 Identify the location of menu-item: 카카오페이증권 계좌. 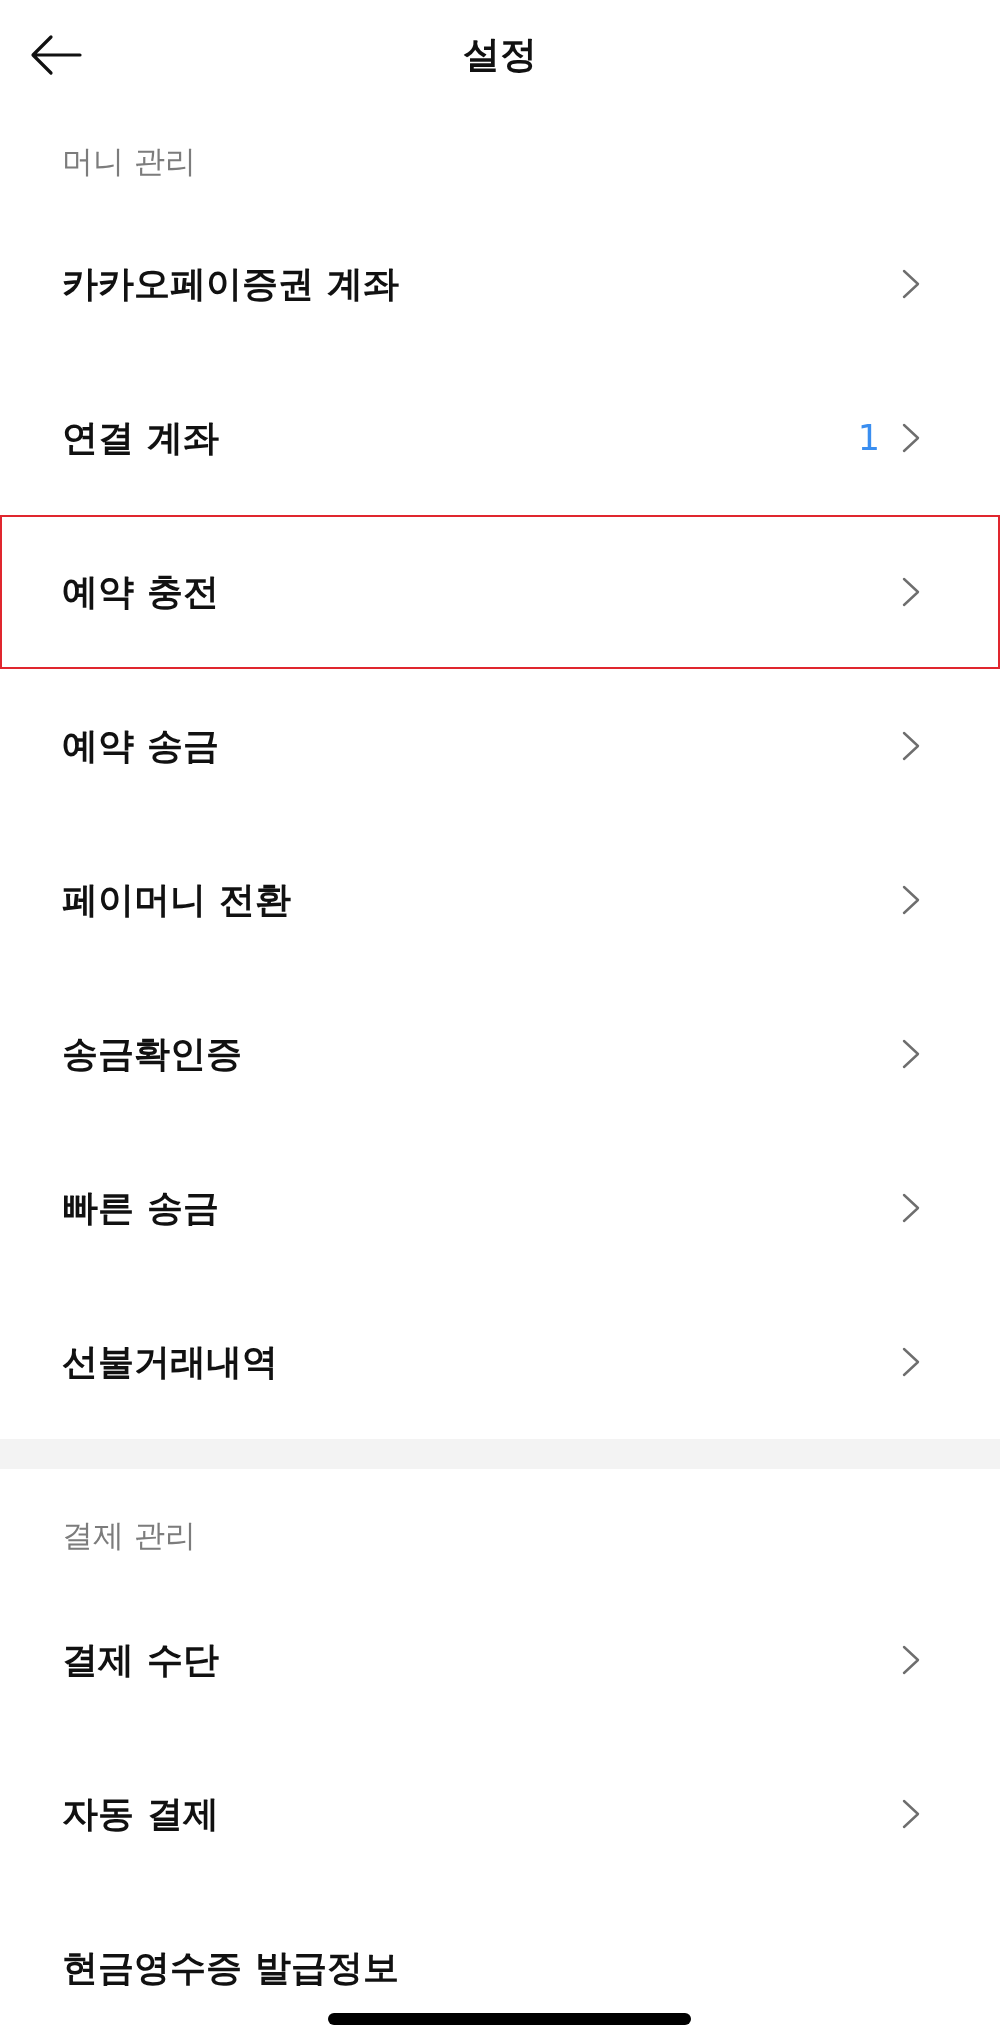
(500, 284).